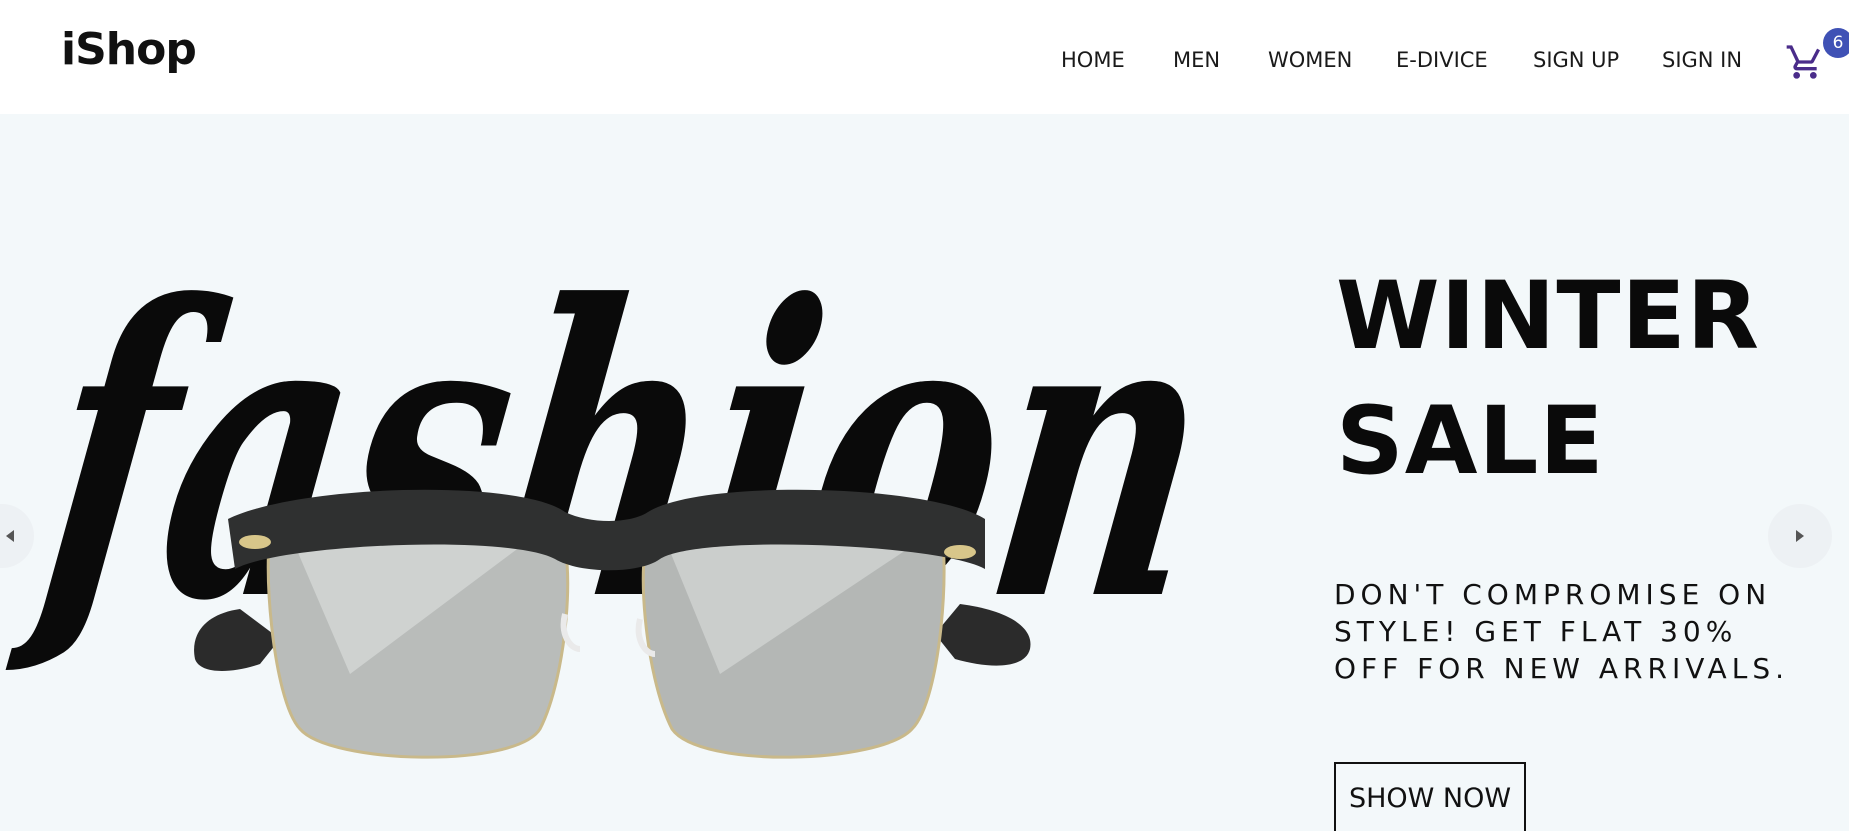 The height and width of the screenshot is (831, 1849). What do you see at coordinates (1196, 60) in the screenshot?
I see `nav-men: MEN` at bounding box center [1196, 60].